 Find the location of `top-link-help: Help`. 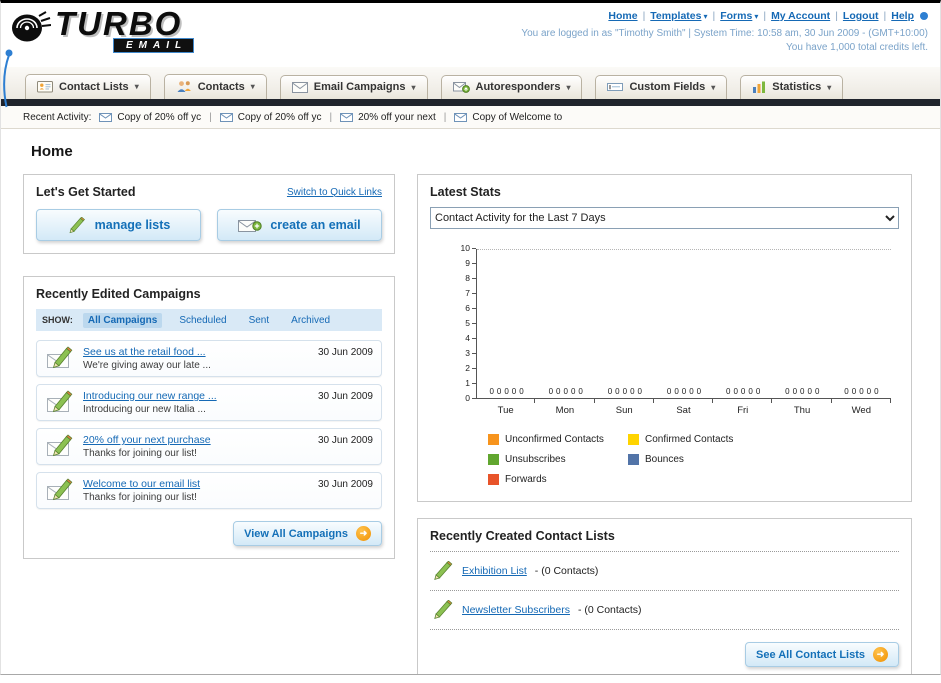

top-link-help: Help is located at coordinates (902, 16).